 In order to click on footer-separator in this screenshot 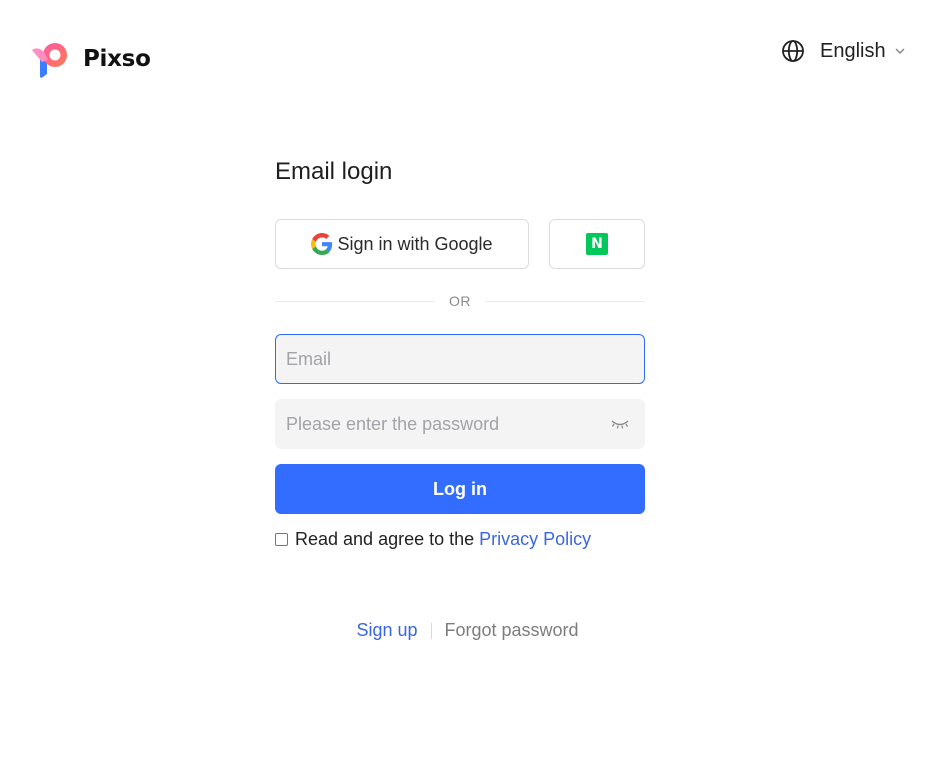, I will do `click(431, 630)`.